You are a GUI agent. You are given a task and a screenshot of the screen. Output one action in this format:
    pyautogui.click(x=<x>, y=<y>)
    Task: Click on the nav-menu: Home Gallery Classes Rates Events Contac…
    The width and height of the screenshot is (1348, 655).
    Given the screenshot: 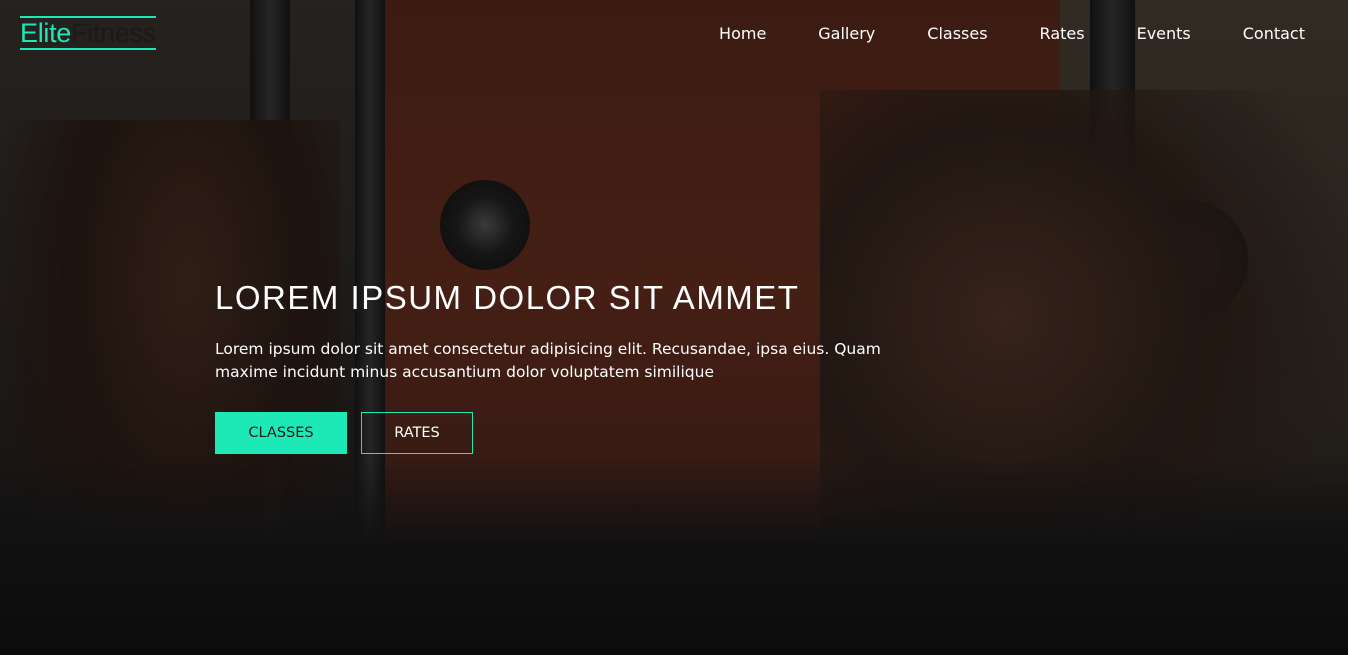 What is the action you would take?
    pyautogui.click(x=1020, y=34)
    